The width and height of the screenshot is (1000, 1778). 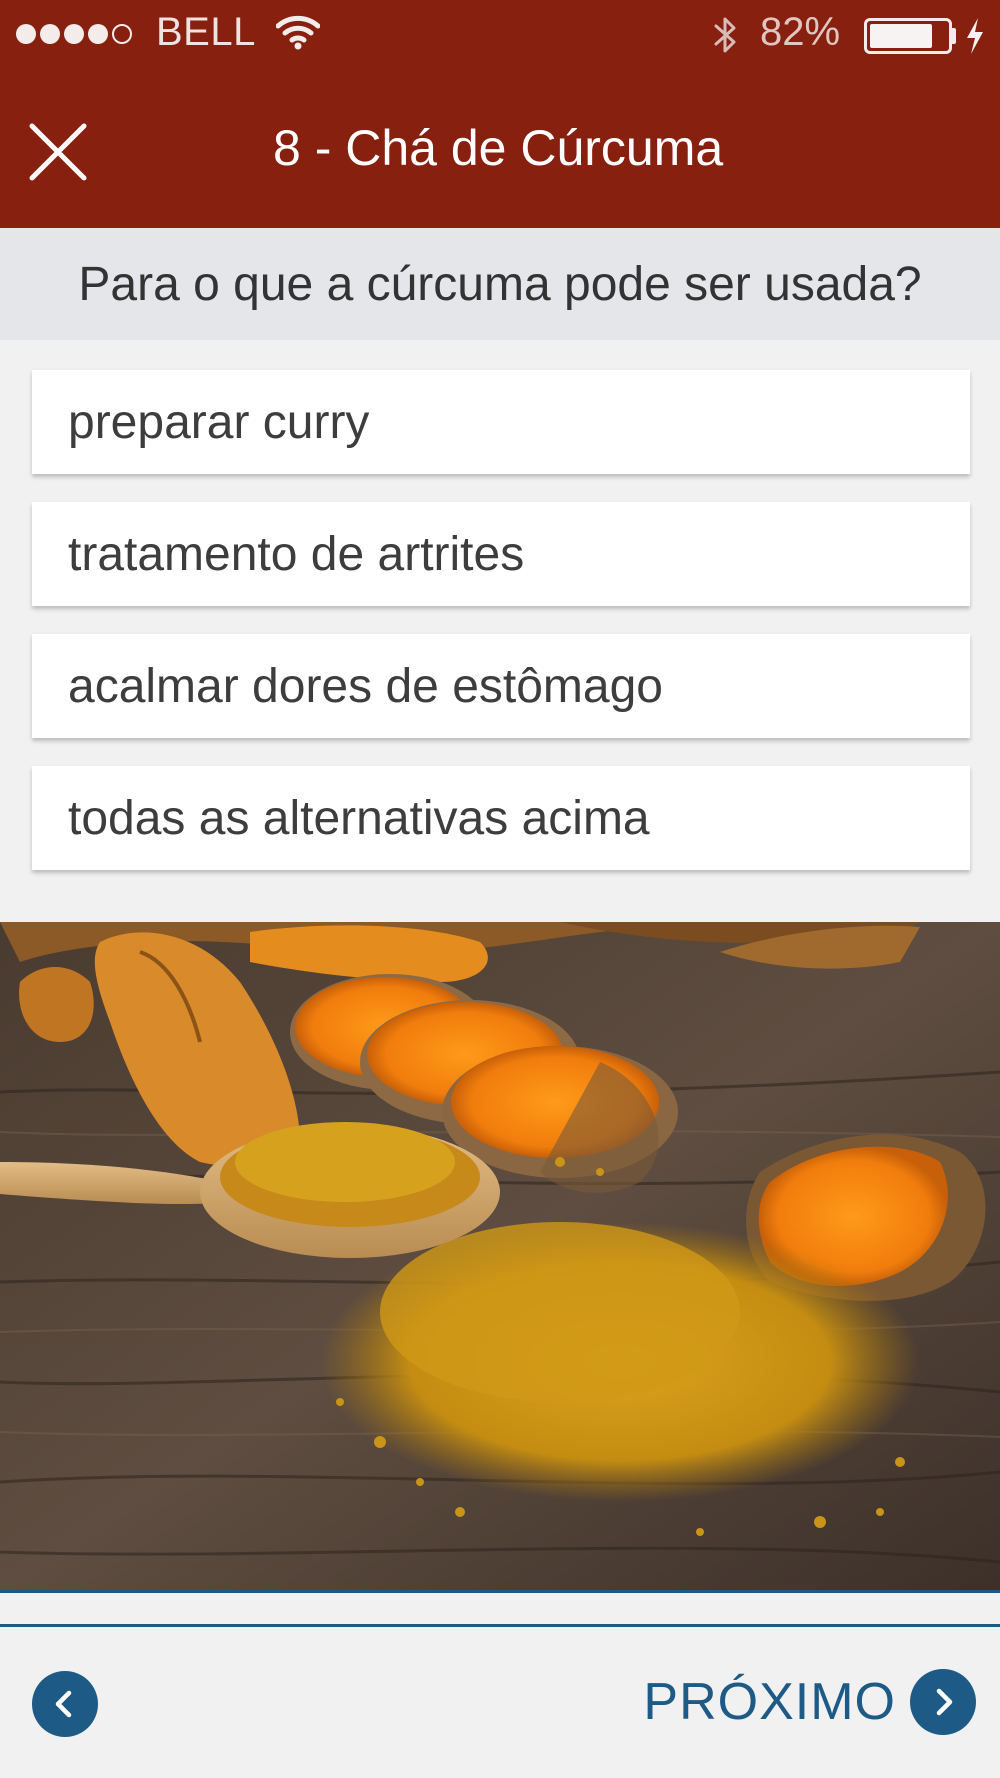 What do you see at coordinates (206, 32) in the screenshot?
I see `carrier-name: BELL` at bounding box center [206, 32].